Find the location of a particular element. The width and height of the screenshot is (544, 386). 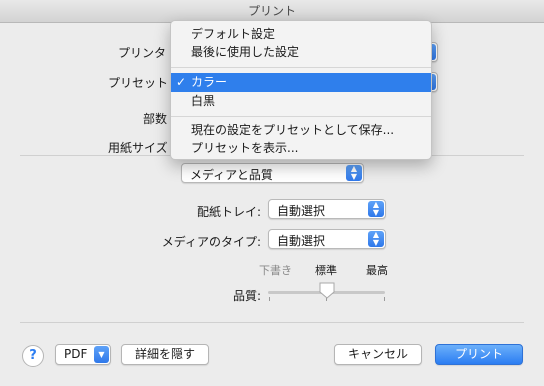

quality-normal-label: 標準 is located at coordinates (326, 270).